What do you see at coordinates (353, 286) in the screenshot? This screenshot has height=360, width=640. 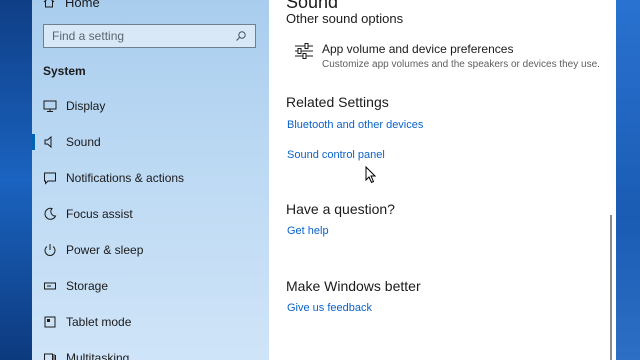 I see `feedback-heading: Make Windows better` at bounding box center [353, 286].